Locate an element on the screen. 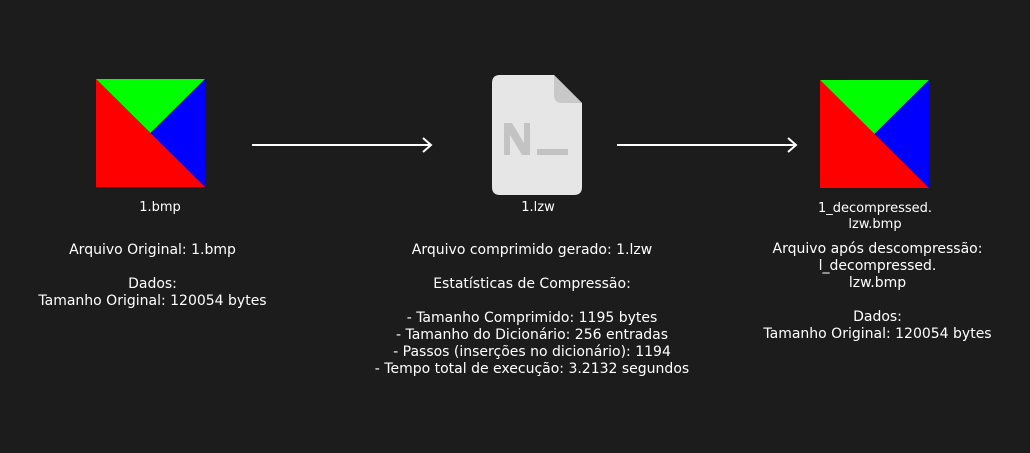 This screenshot has height=453, width=1030. compression-info-line: Arquivo comprimido gerado: 1.lzw is located at coordinates (532, 250).